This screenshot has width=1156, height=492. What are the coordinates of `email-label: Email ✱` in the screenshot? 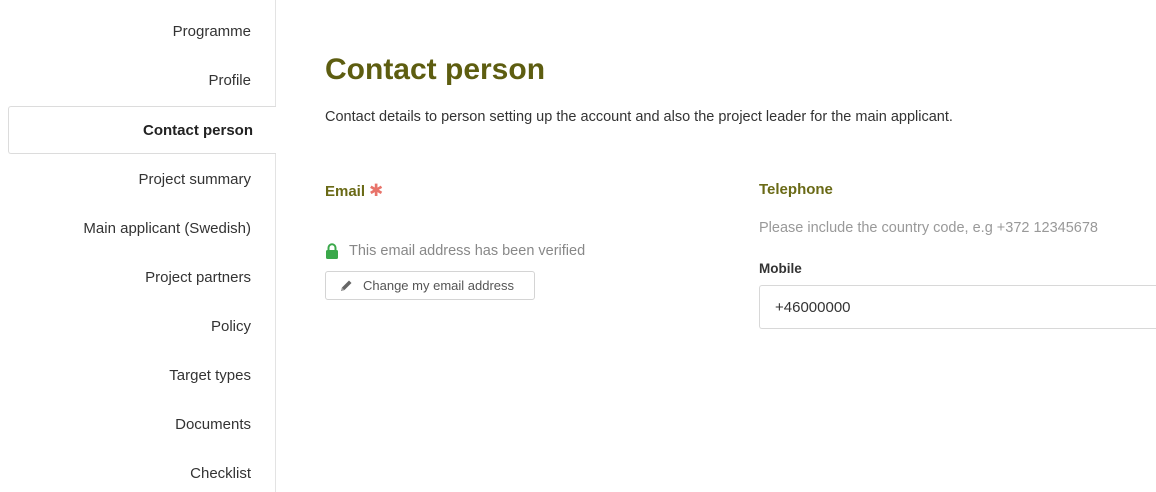 It's located at (354, 191).